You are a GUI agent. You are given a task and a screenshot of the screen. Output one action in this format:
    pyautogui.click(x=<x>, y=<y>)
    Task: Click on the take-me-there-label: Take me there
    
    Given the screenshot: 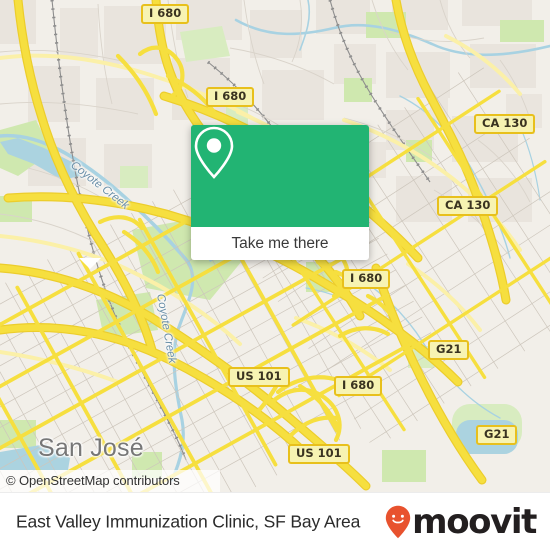 What is the action you would take?
    pyautogui.click(x=280, y=243)
    